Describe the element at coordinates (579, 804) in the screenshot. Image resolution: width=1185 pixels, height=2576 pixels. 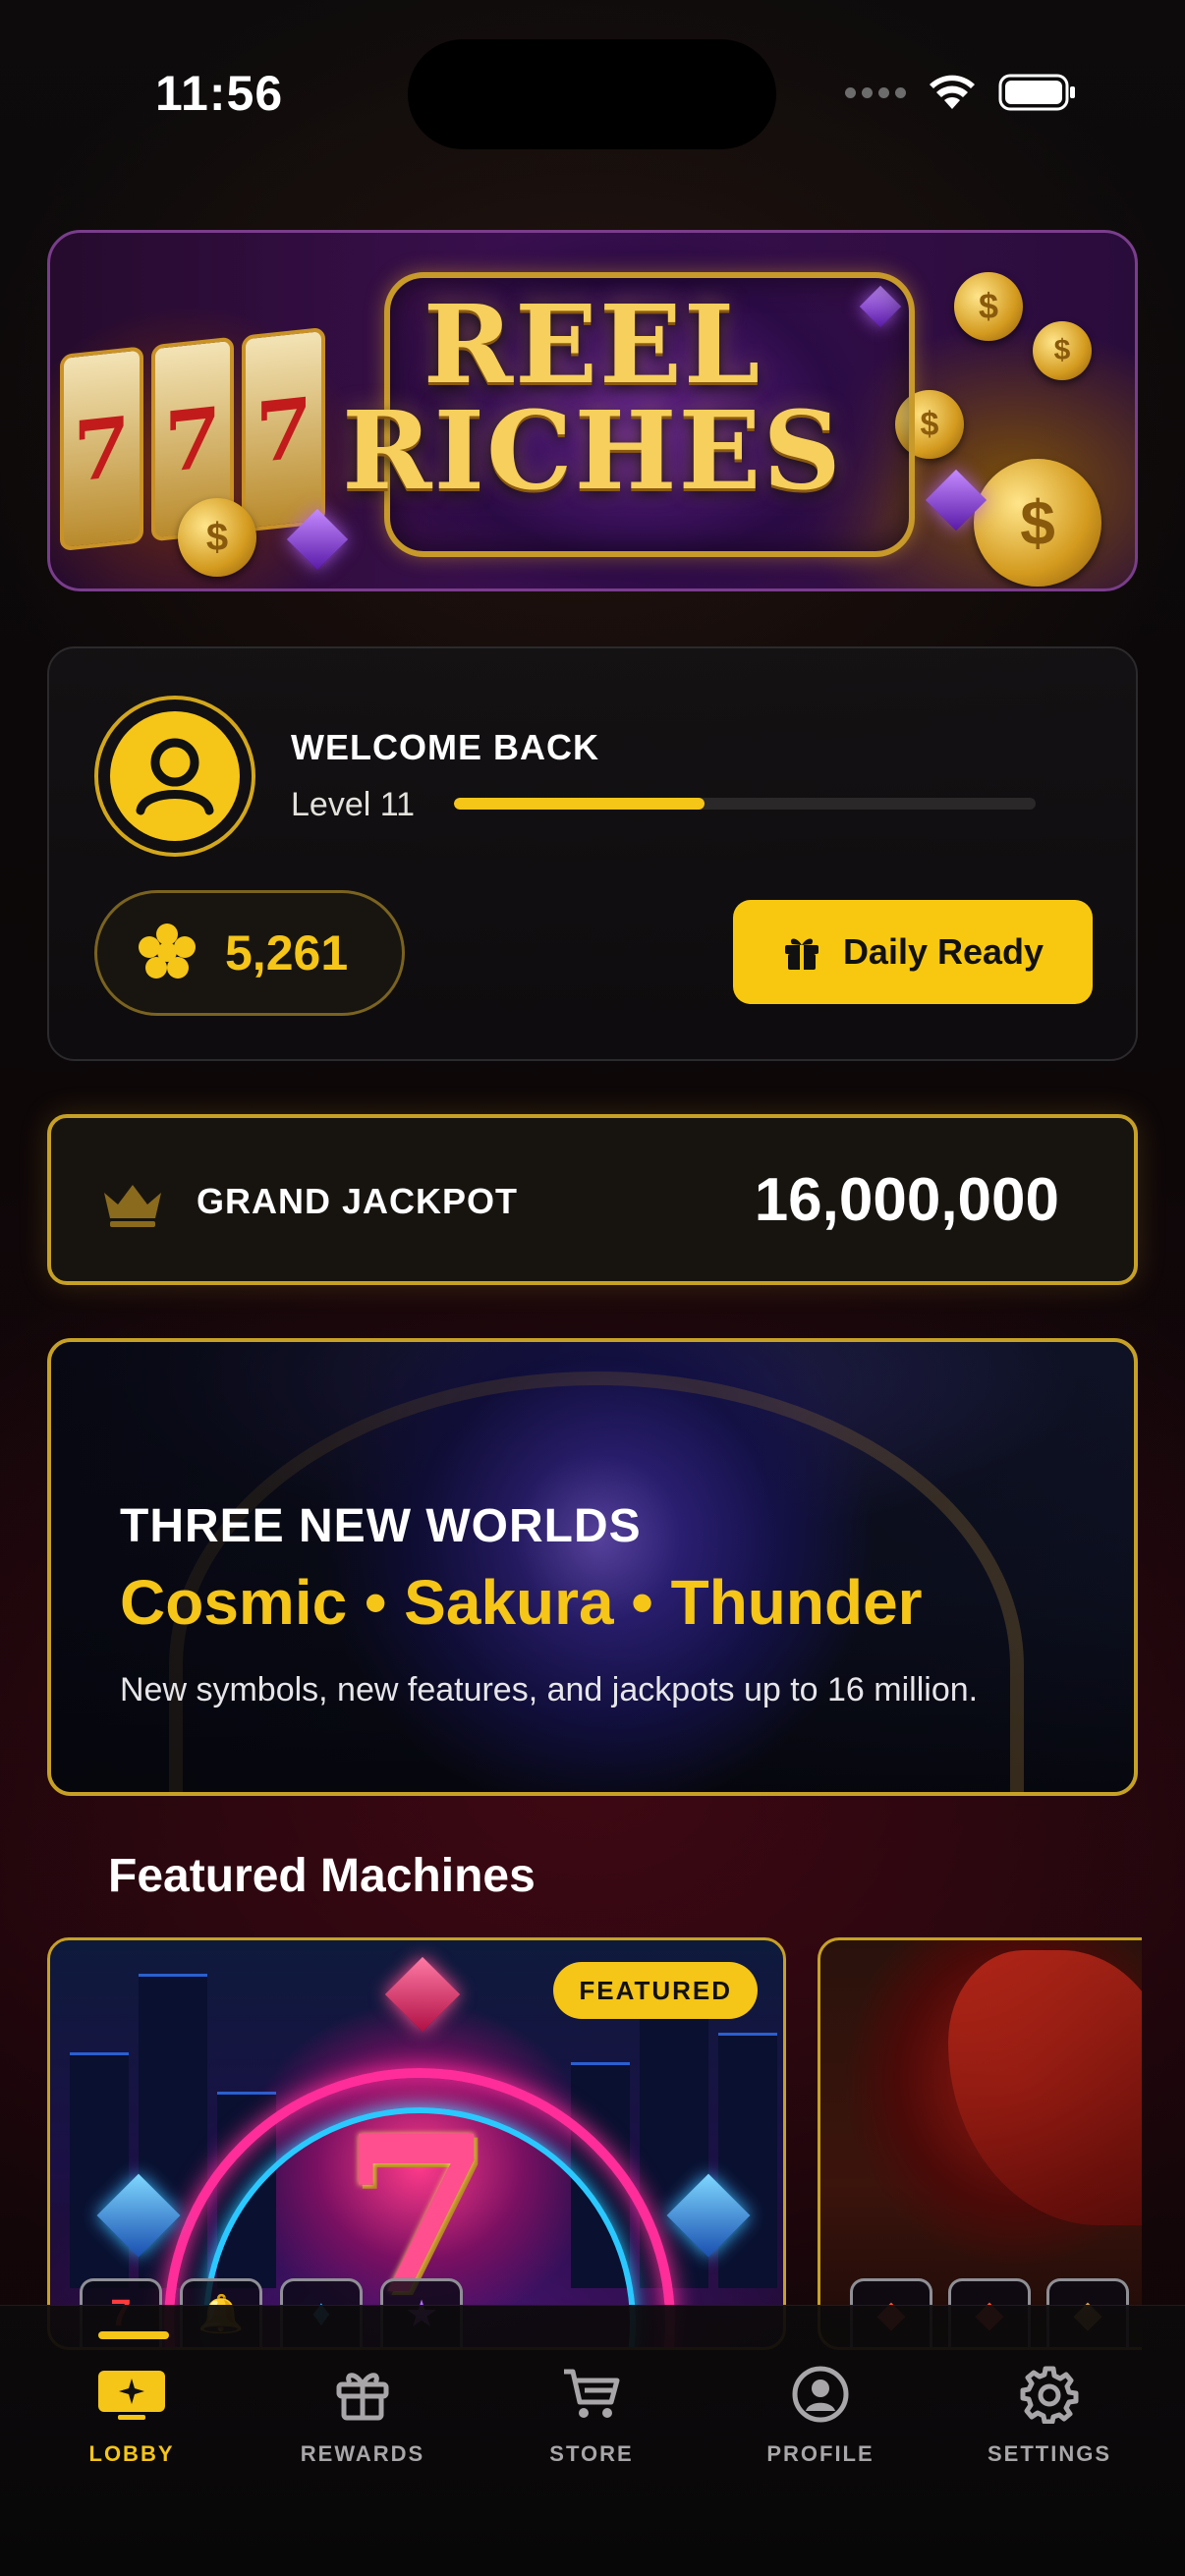
I see `level-progress-fill` at that location.